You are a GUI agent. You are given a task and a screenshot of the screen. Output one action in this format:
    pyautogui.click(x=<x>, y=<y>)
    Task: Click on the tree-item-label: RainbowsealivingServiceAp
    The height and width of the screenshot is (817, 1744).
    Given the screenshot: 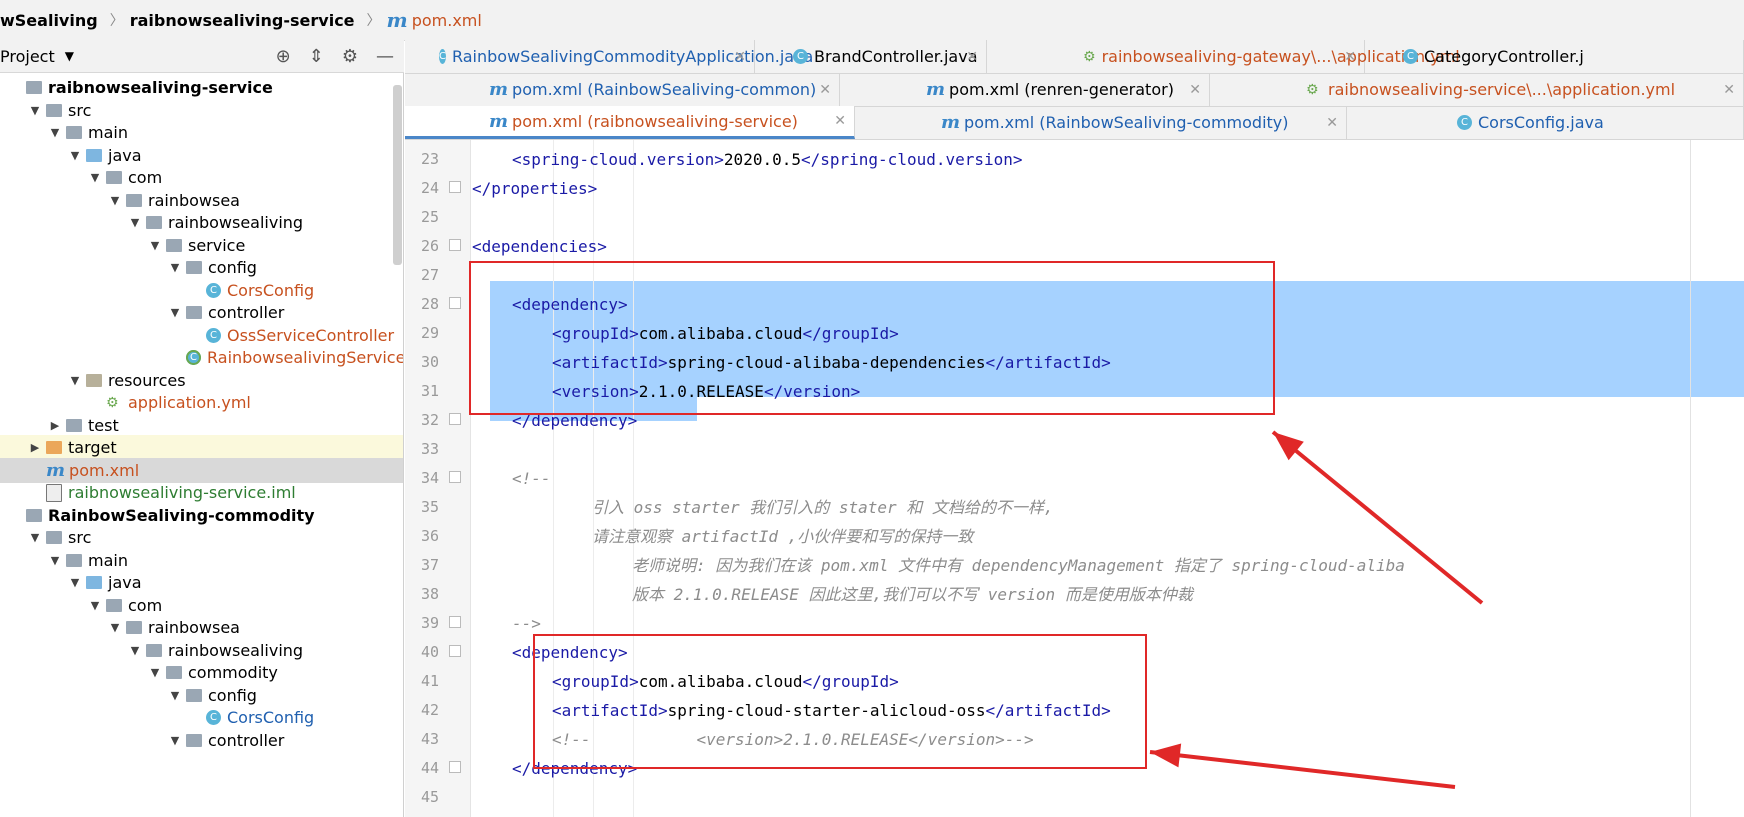 What is the action you would take?
    pyautogui.click(x=305, y=357)
    